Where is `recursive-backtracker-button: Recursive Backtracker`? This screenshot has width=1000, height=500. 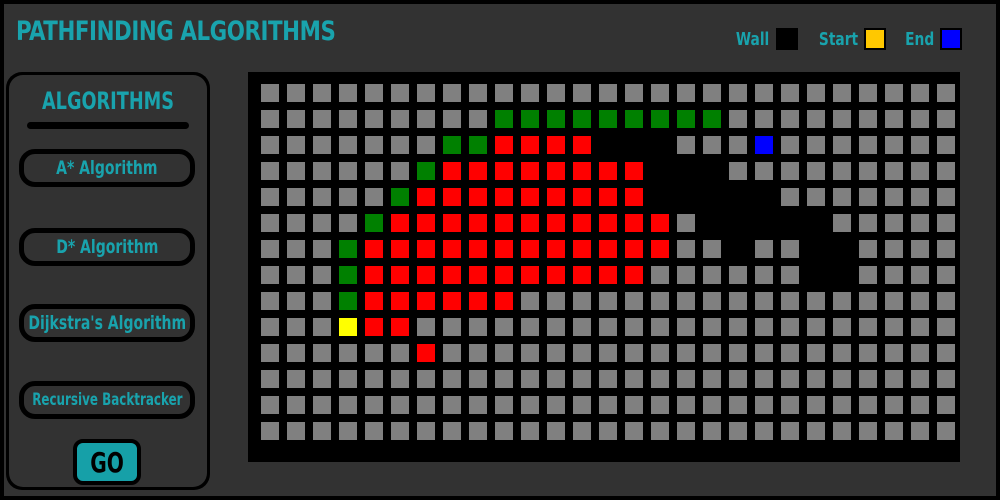 recursive-backtracker-button: Recursive Backtracker is located at coordinates (107, 400).